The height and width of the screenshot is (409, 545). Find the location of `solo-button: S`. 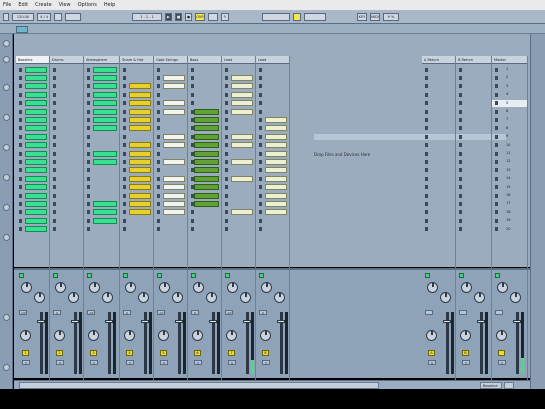

solo-button: S is located at coordinates (432, 362).